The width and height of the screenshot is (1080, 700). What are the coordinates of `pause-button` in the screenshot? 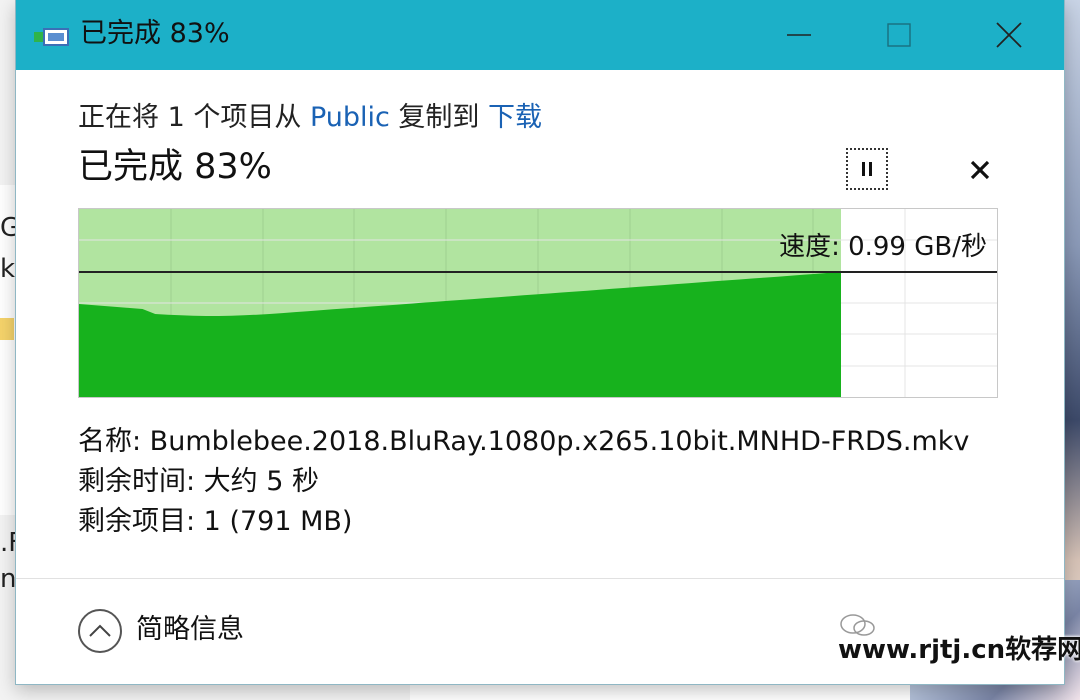 It's located at (867, 169).